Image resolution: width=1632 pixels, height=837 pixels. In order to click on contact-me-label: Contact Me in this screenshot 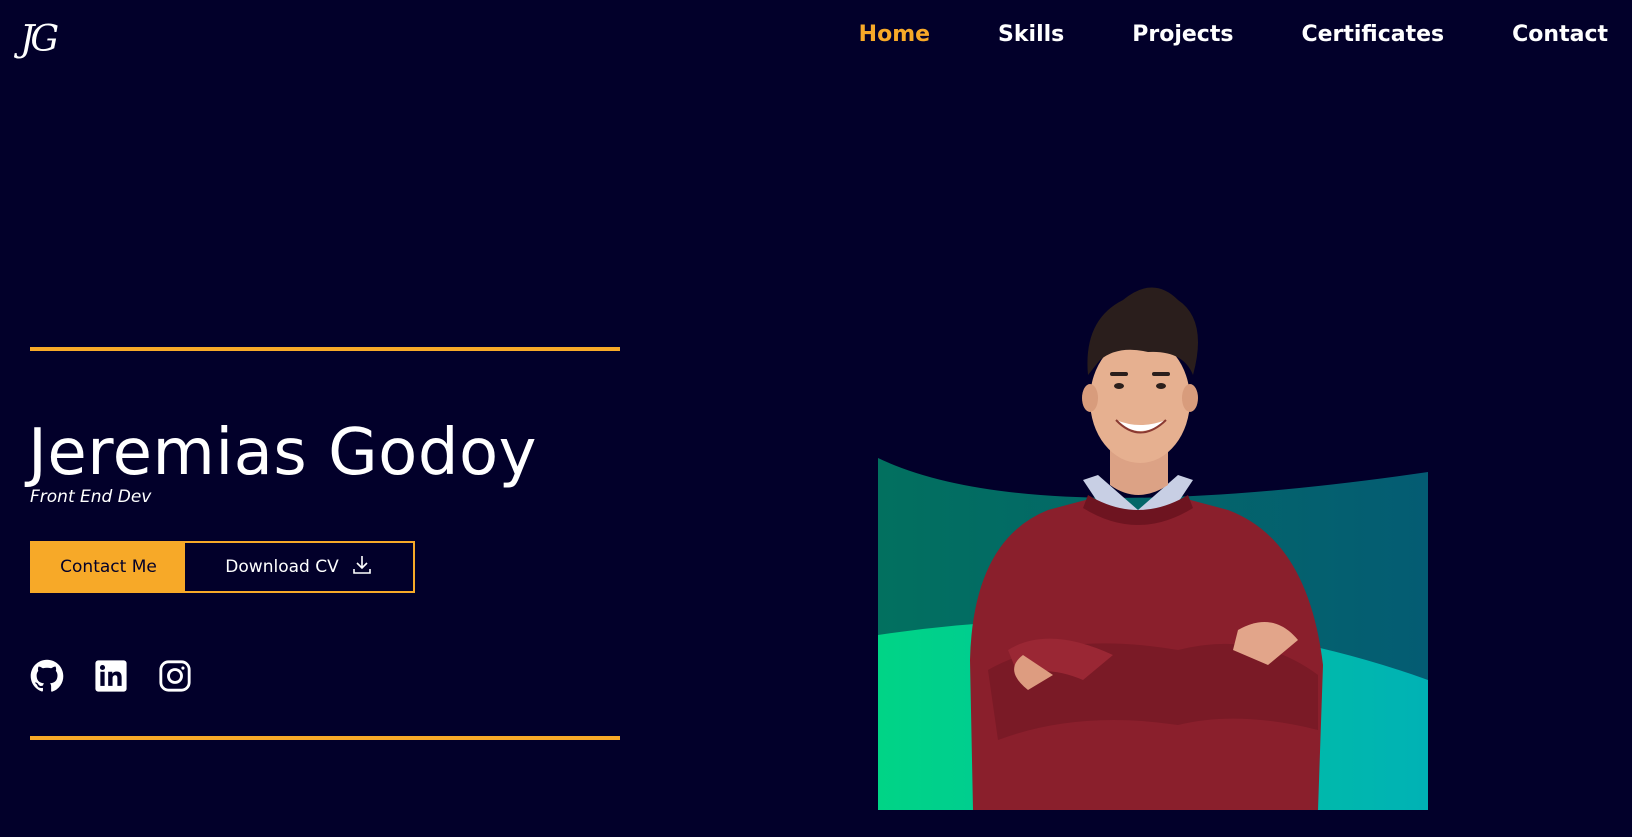, I will do `click(108, 567)`.